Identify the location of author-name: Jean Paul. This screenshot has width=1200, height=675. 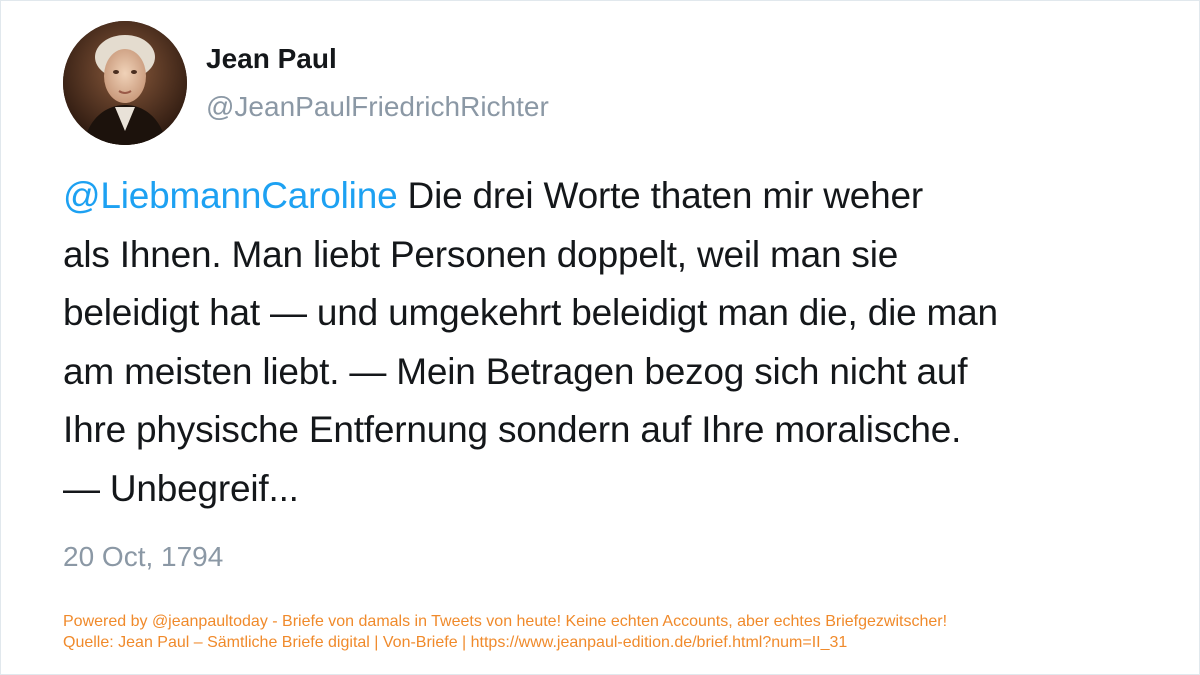
(271, 59).